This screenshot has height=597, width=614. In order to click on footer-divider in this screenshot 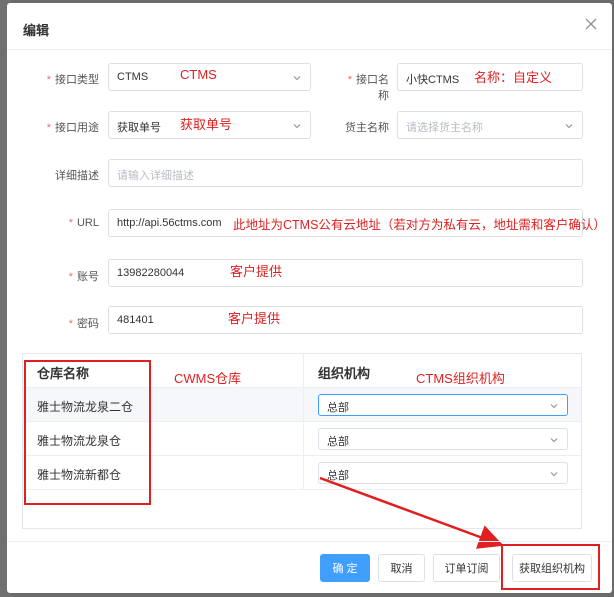, I will do `click(309, 541)`.